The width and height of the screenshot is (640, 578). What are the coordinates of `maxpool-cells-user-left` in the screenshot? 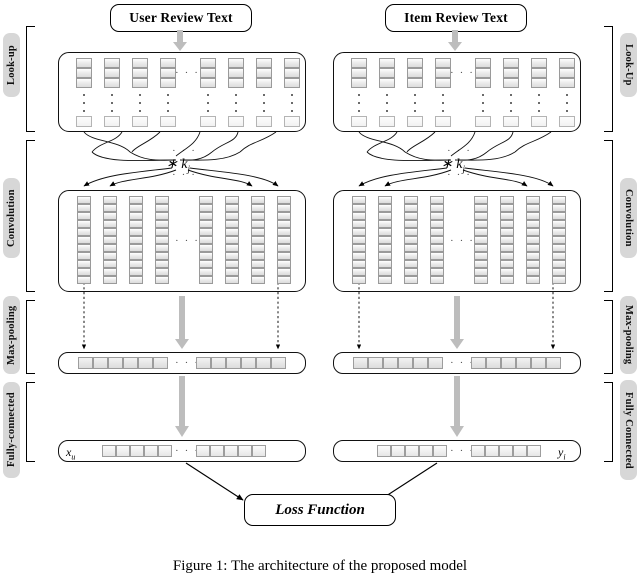 It's located at (123, 363).